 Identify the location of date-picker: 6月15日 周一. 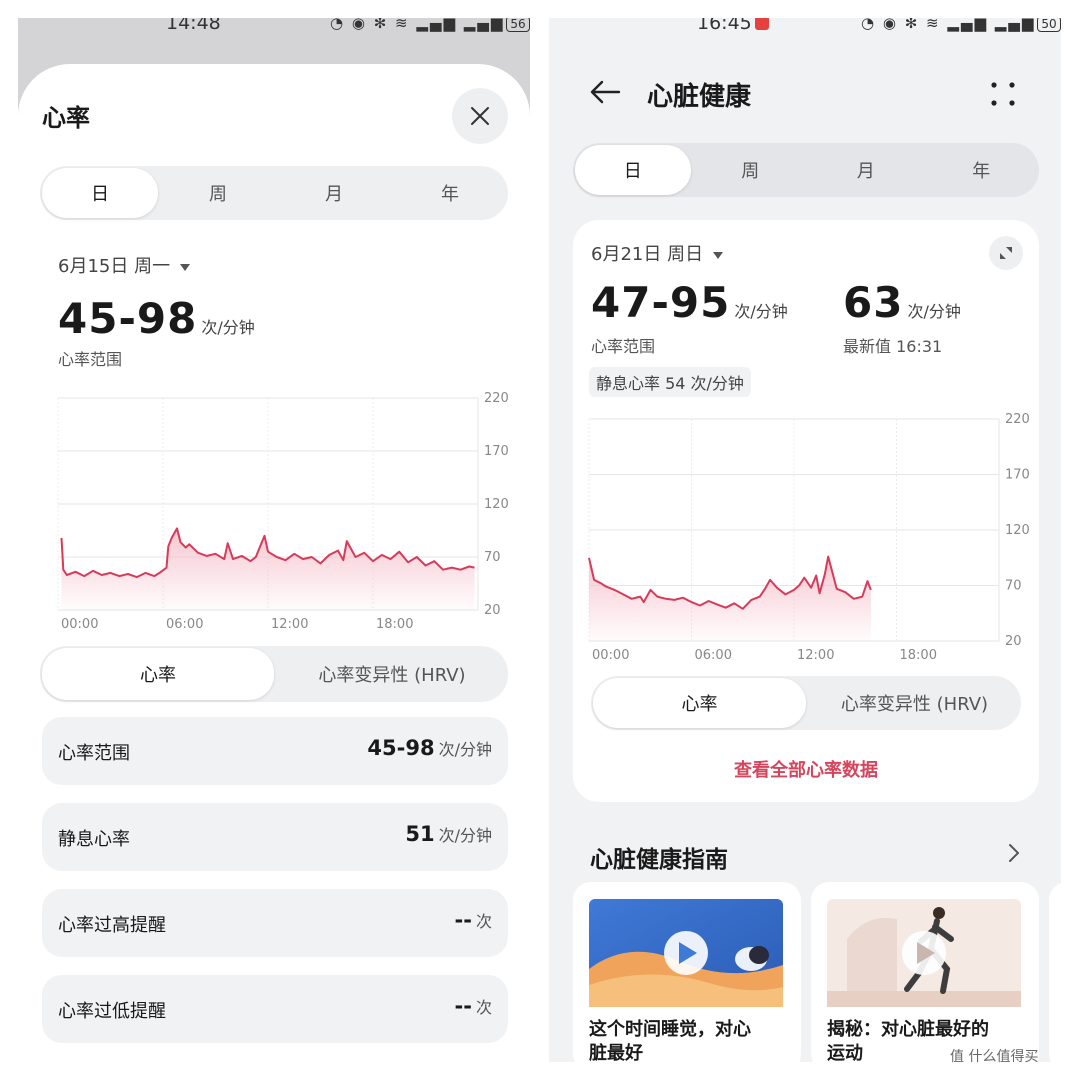
(124, 265).